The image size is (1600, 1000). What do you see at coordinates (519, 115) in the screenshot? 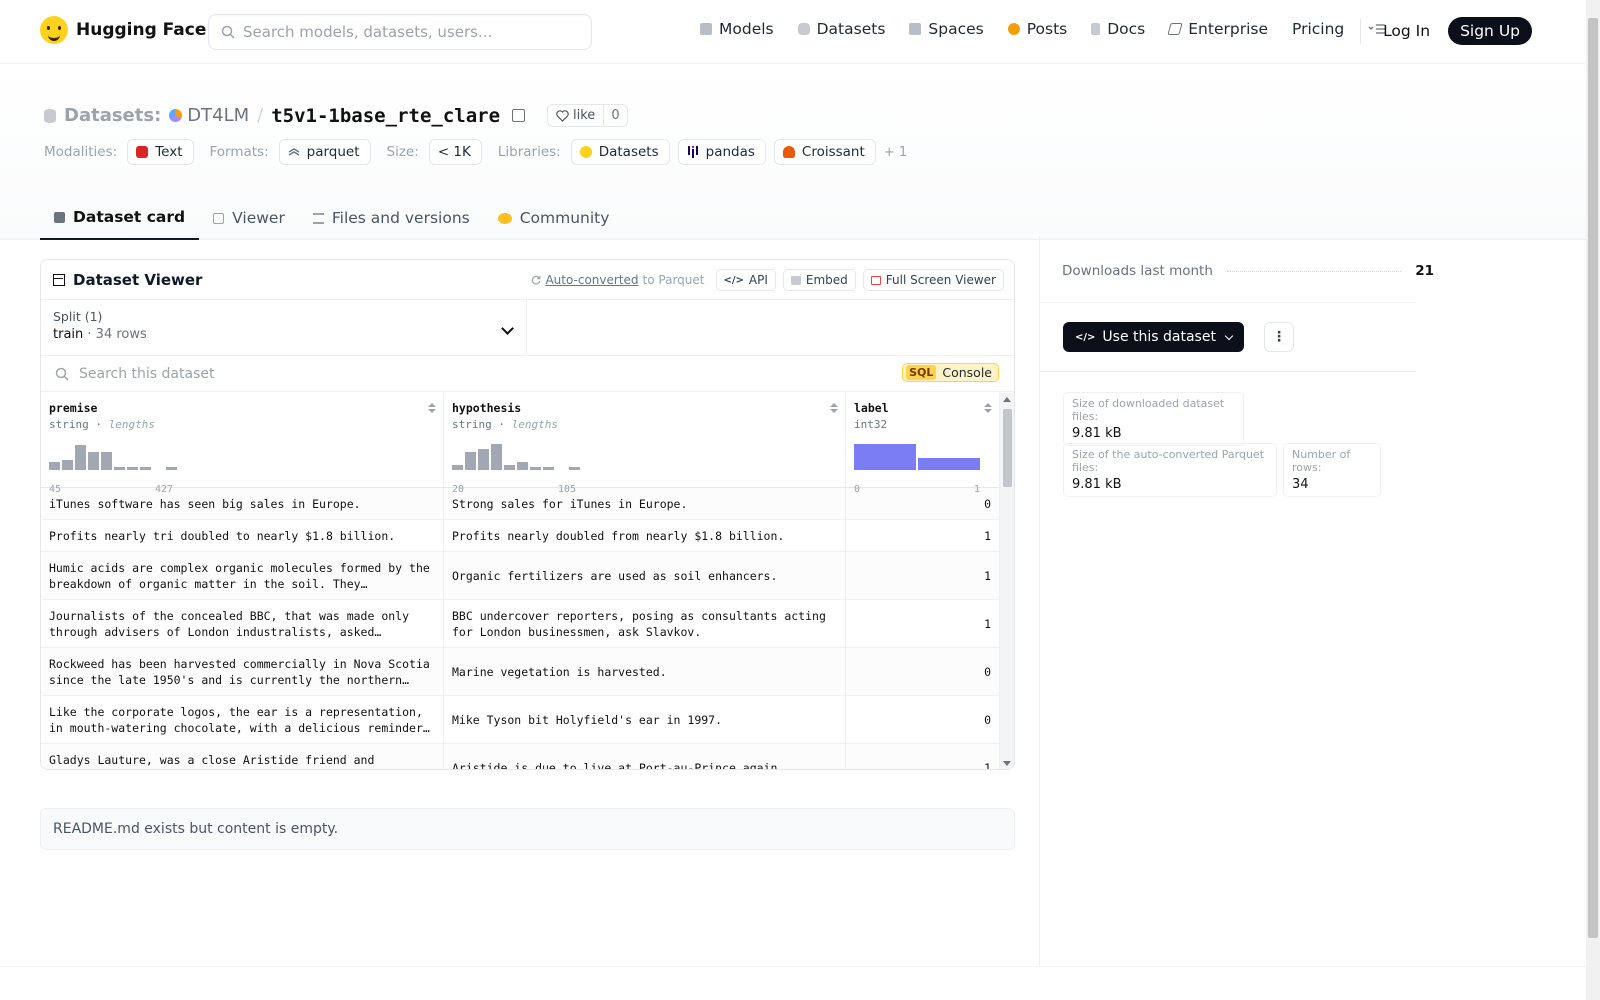
I see `copy-icon` at bounding box center [519, 115].